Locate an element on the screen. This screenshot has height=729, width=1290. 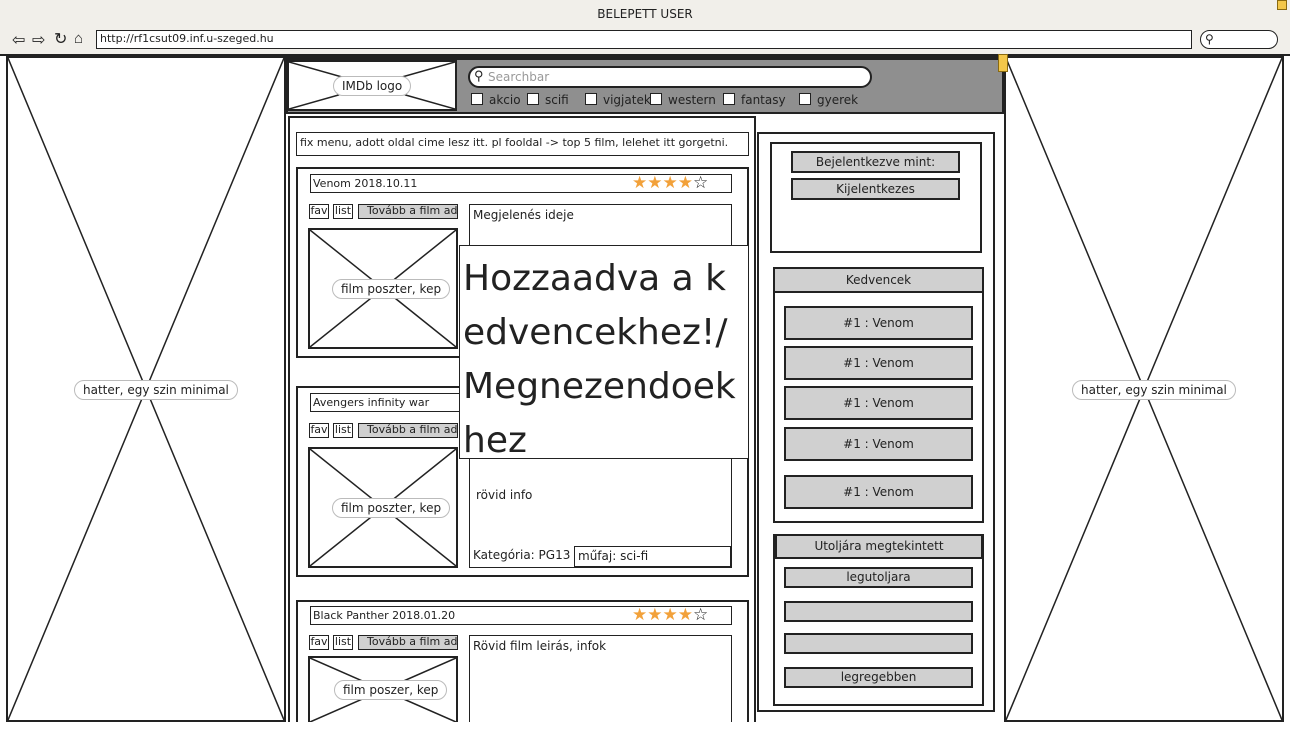
logout-button: Kijelentkezes is located at coordinates (875, 189).